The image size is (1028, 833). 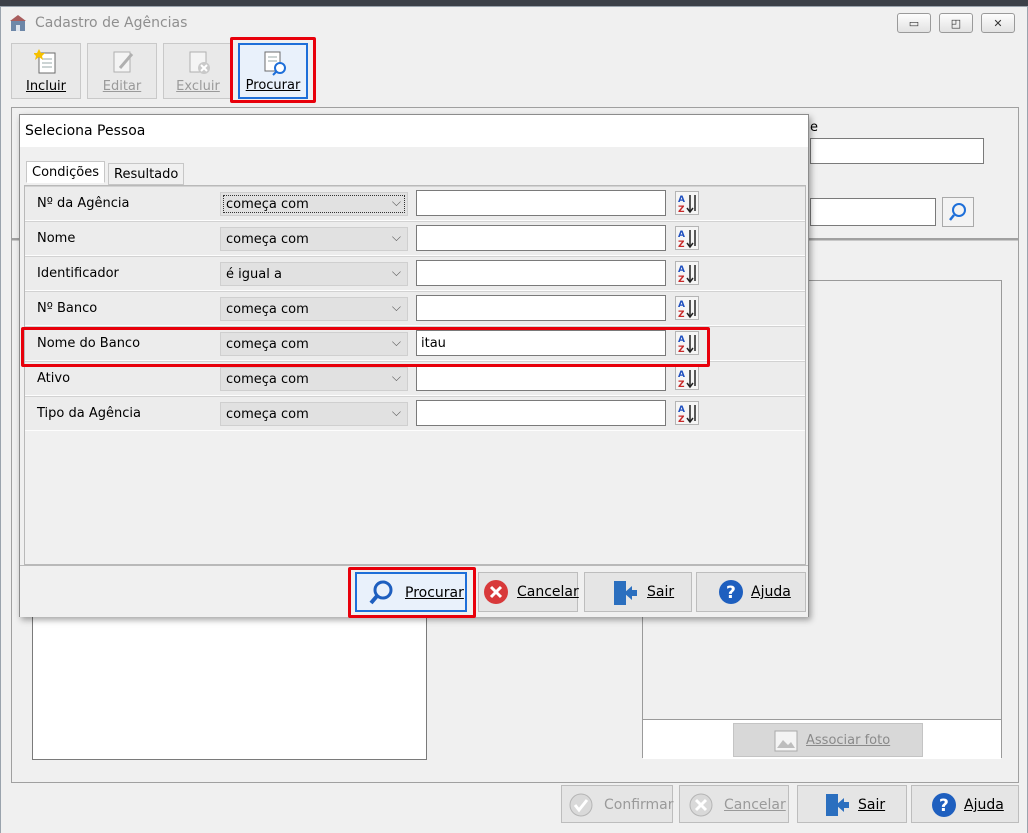 I want to click on minimize-button: ▭, so click(x=914, y=23).